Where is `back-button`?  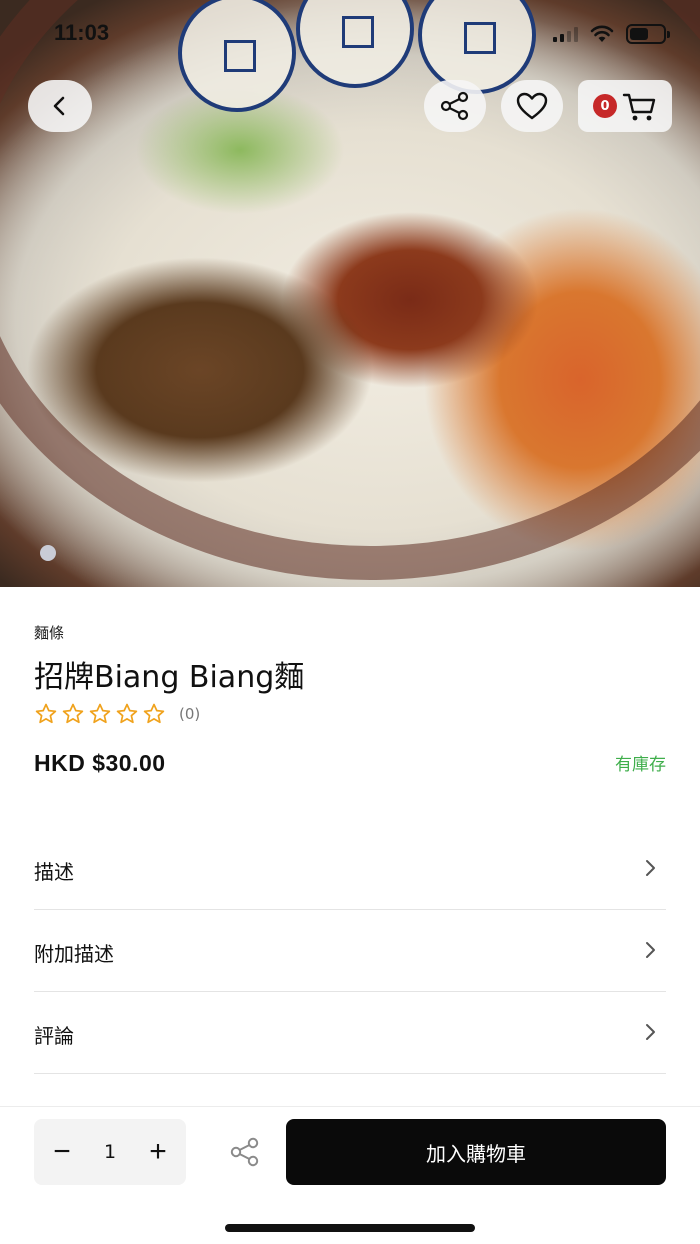 back-button is located at coordinates (60, 106).